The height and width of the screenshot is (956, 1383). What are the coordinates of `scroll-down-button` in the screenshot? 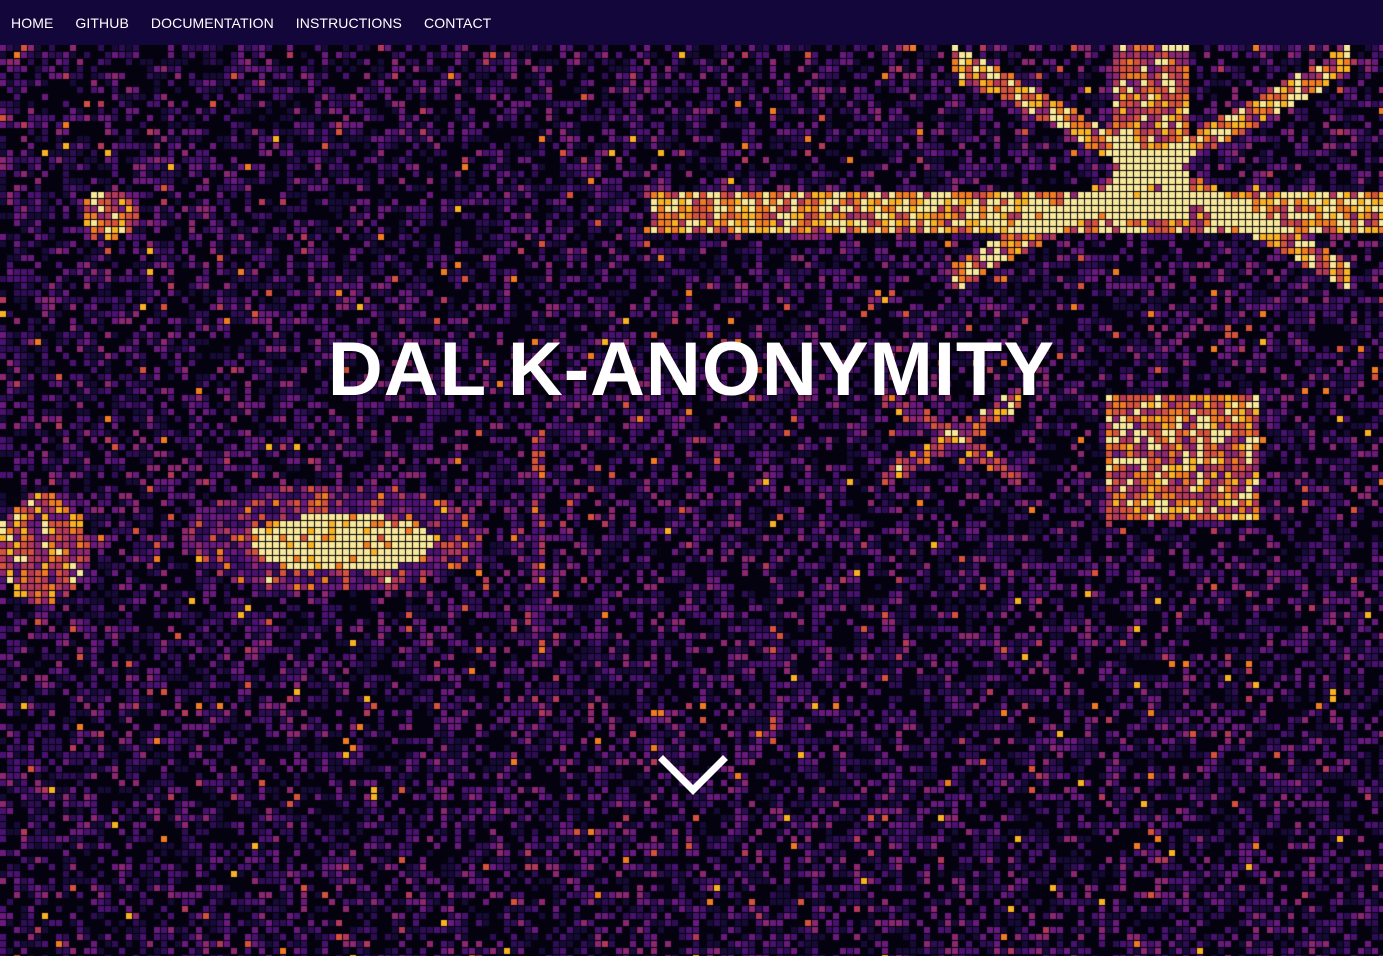 It's located at (693, 775).